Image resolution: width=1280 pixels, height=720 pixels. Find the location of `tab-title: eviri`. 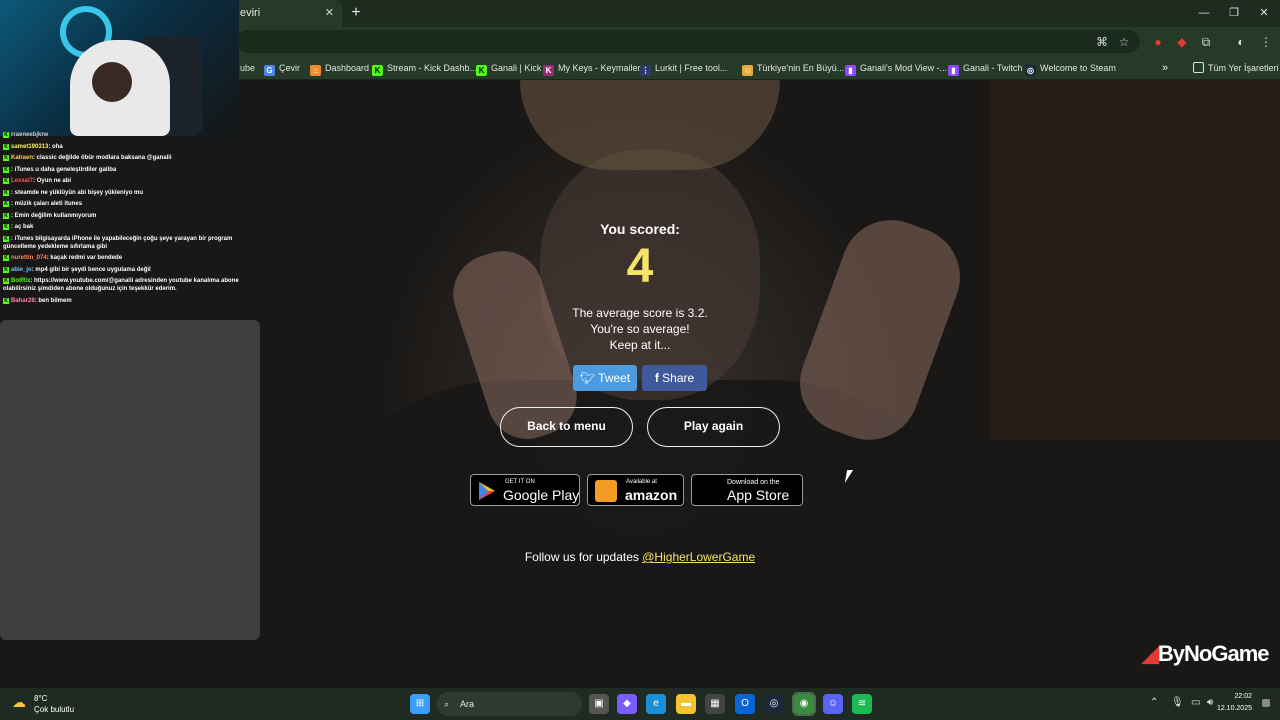

tab-title: eviri is located at coordinates (250, 13).